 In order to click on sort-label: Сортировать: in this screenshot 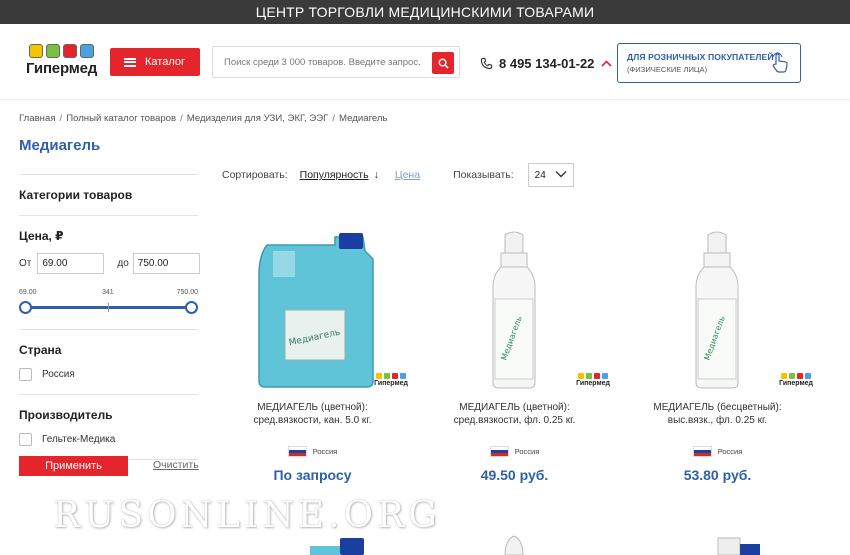, I will do `click(255, 175)`.